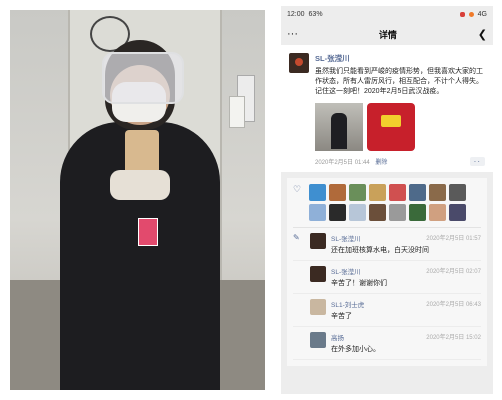 The width and height of the screenshot is (502, 400). Describe the element at coordinates (355, 349) in the screenshot. I see `comment-text: 在外多加小心。` at that location.